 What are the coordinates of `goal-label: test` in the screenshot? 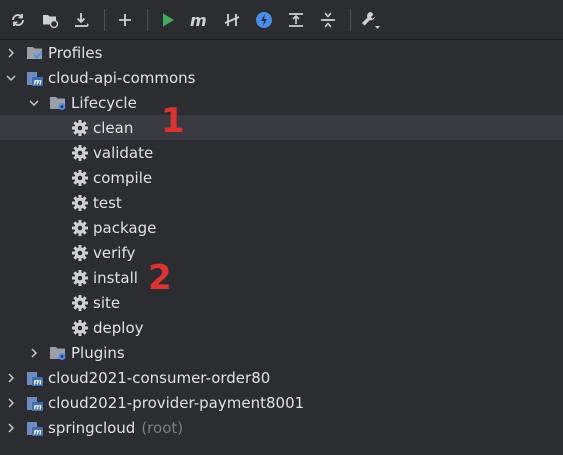 It's located at (107, 202).